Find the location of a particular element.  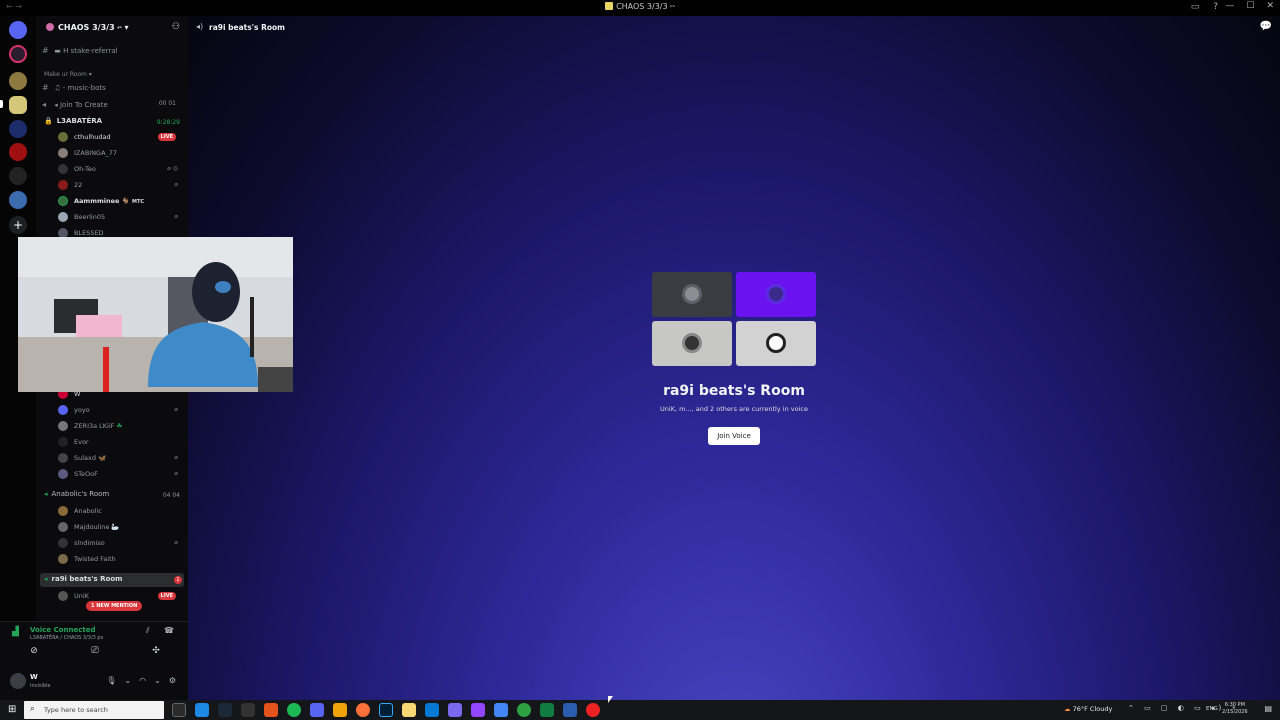

voice-member: Aammminee 🐐 MTC is located at coordinates (120, 203).